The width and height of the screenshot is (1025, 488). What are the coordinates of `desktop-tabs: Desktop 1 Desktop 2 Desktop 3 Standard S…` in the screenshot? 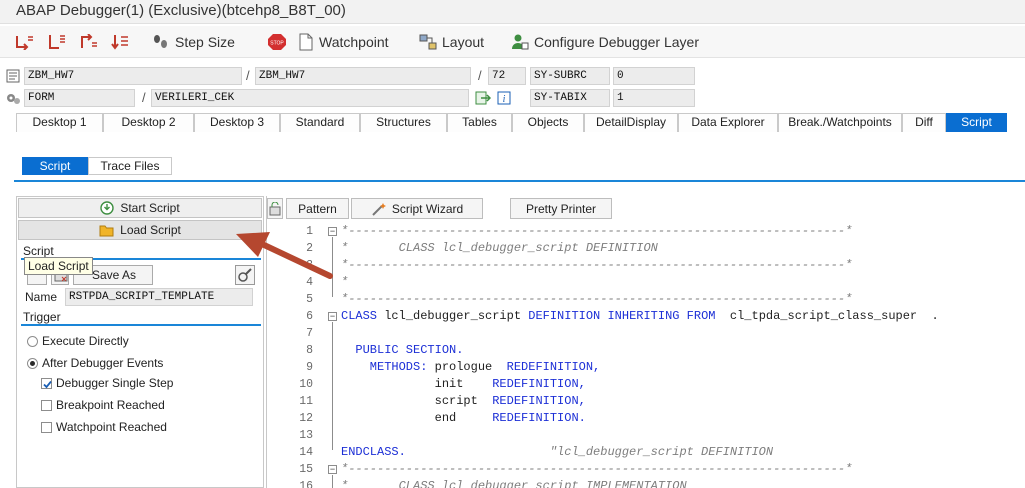 It's located at (511, 122).